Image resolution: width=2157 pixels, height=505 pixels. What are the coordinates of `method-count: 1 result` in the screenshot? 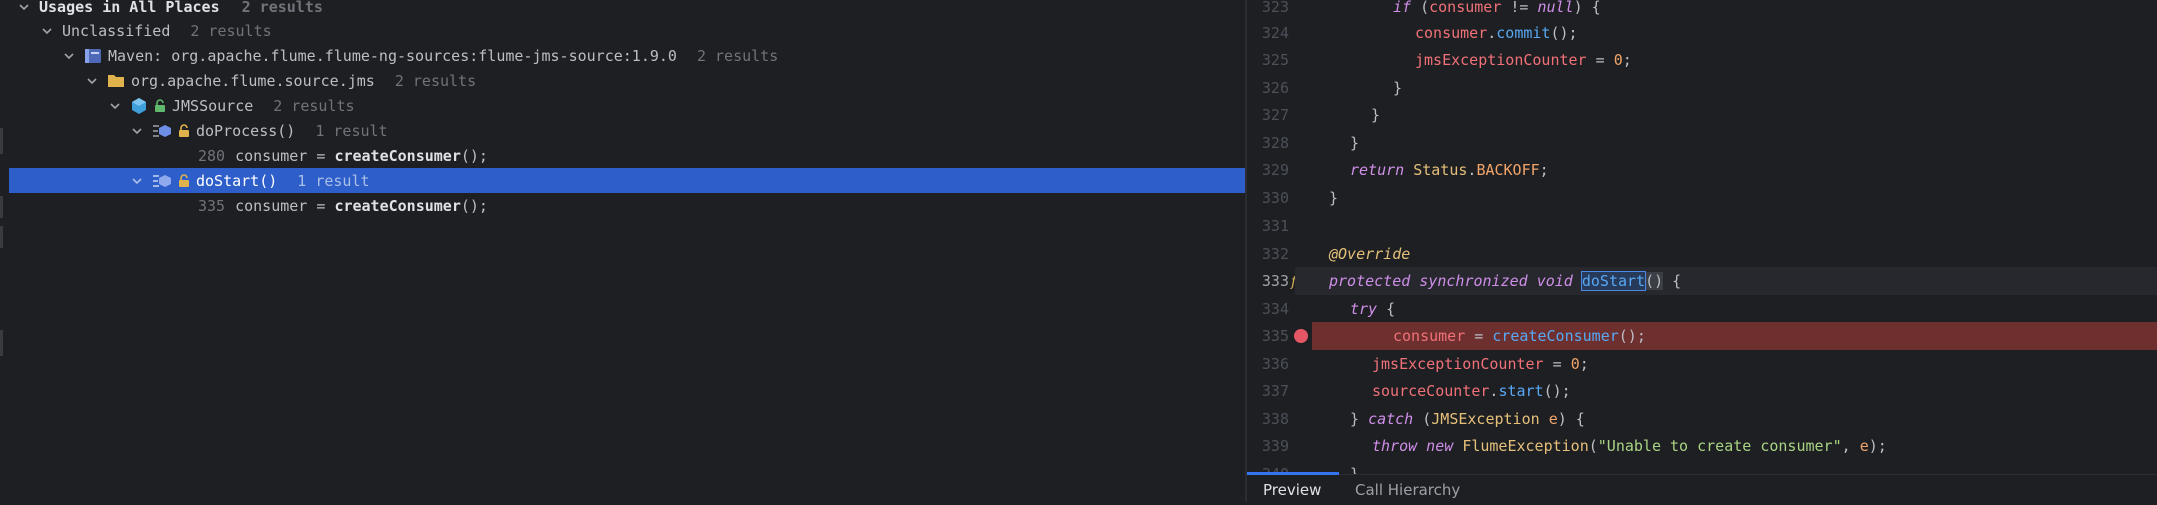 It's located at (351, 130).